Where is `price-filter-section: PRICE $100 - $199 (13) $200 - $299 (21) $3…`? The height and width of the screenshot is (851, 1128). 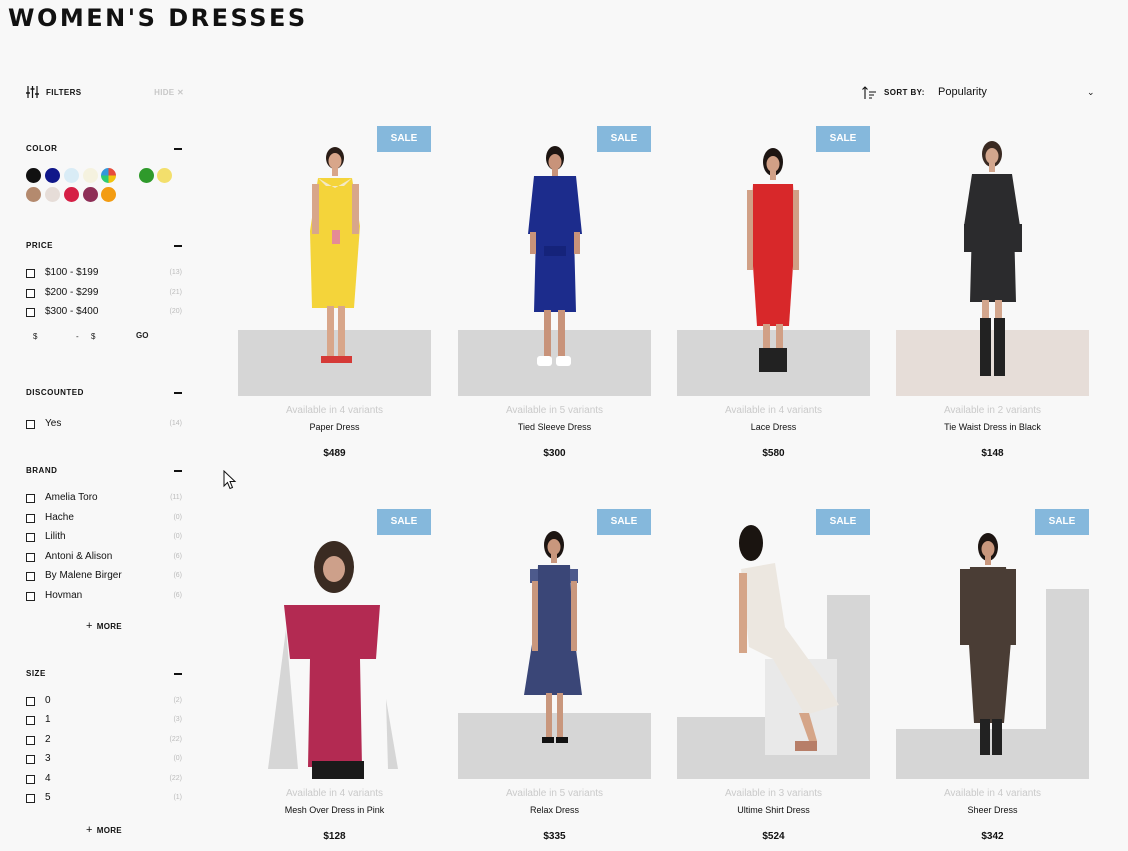 price-filter-section: PRICE $100 - $199 (13) $200 - $299 (21) $3… is located at coordinates (105, 296).